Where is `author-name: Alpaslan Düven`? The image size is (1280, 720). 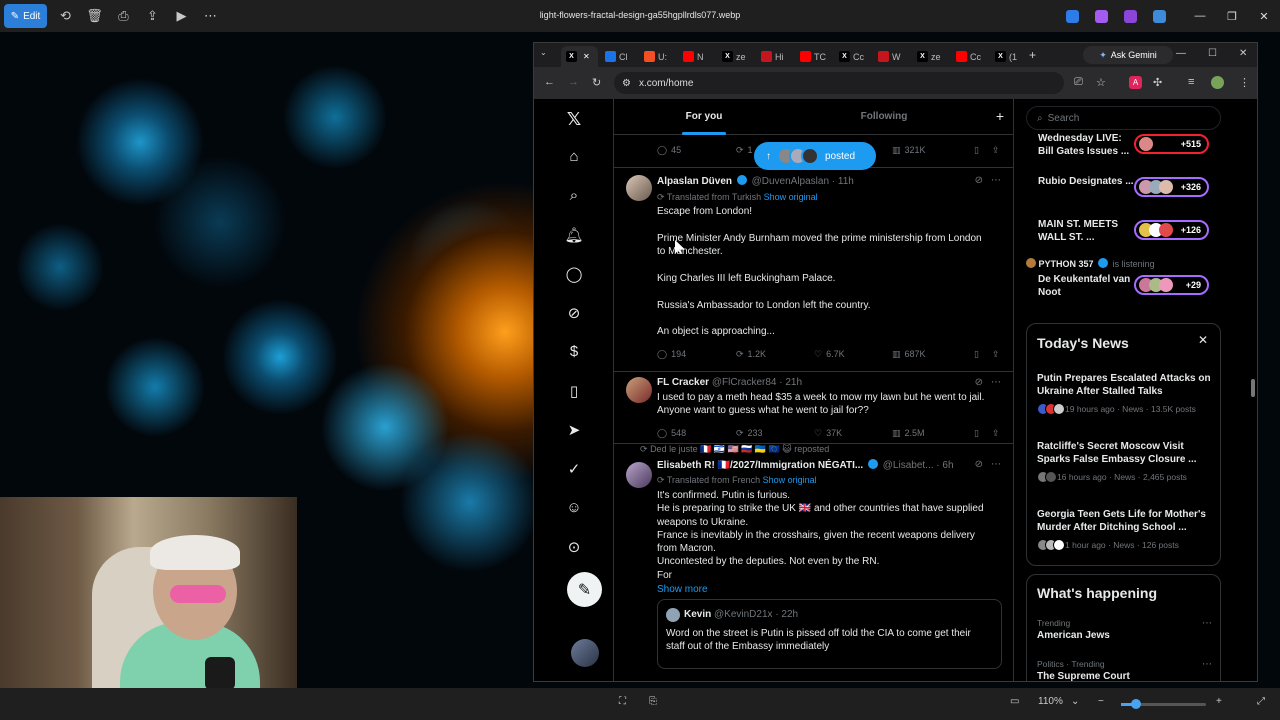 author-name: Alpaslan Düven is located at coordinates (694, 181).